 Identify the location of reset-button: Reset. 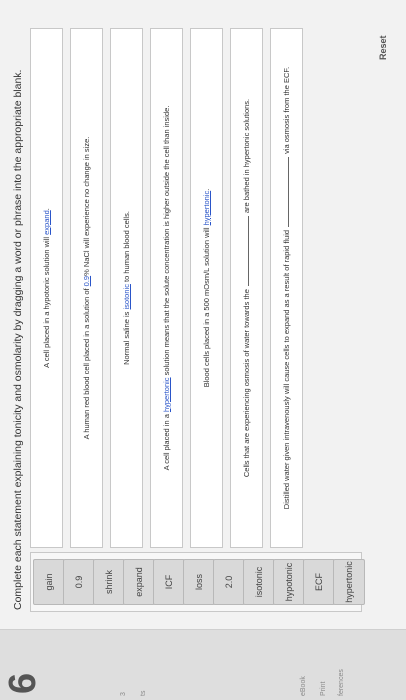
(383, 47).